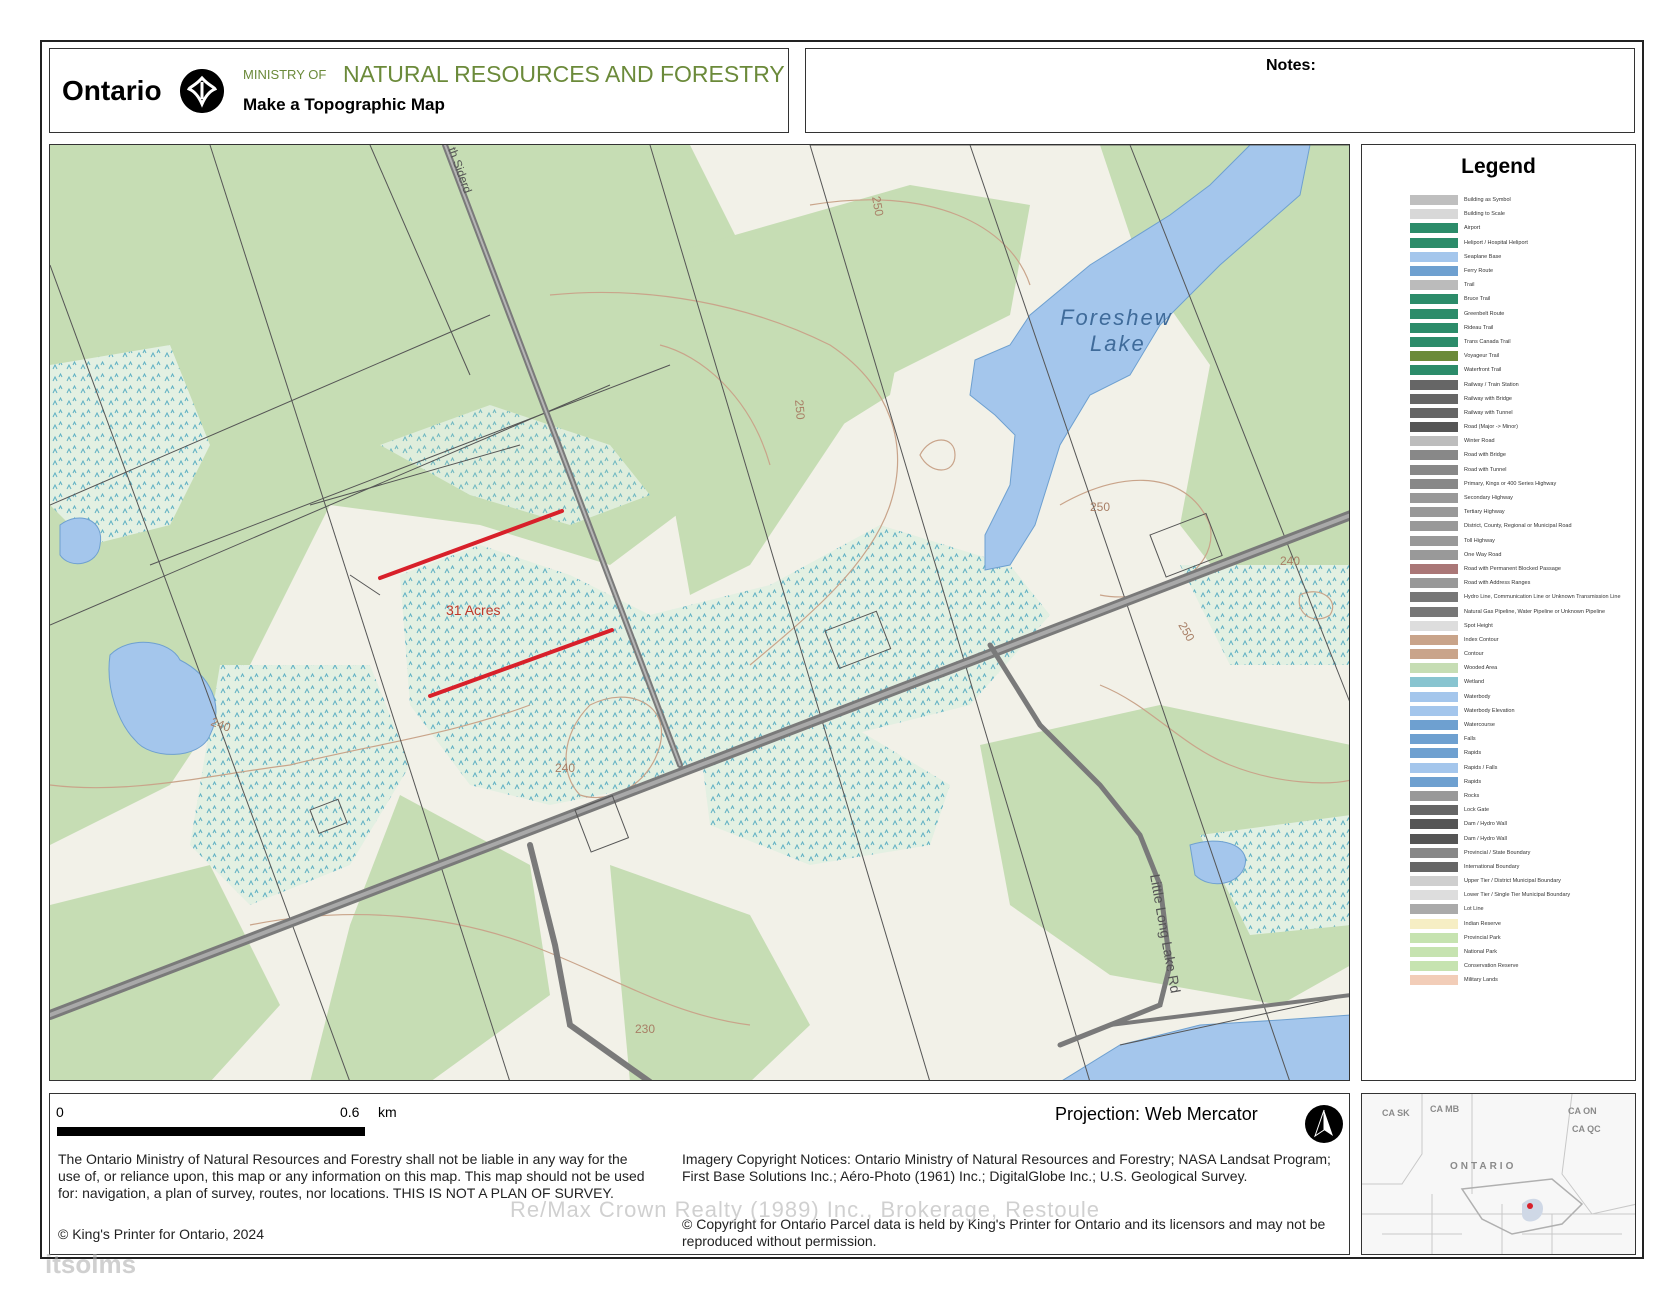 This screenshot has height=1297, width=1680. What do you see at coordinates (1483, 554) in the screenshot?
I see `legend-item-label: One Way Road` at bounding box center [1483, 554].